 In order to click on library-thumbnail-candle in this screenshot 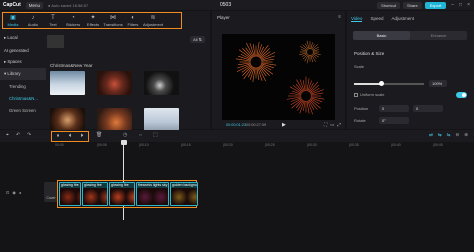, I will do `click(114, 120)`.